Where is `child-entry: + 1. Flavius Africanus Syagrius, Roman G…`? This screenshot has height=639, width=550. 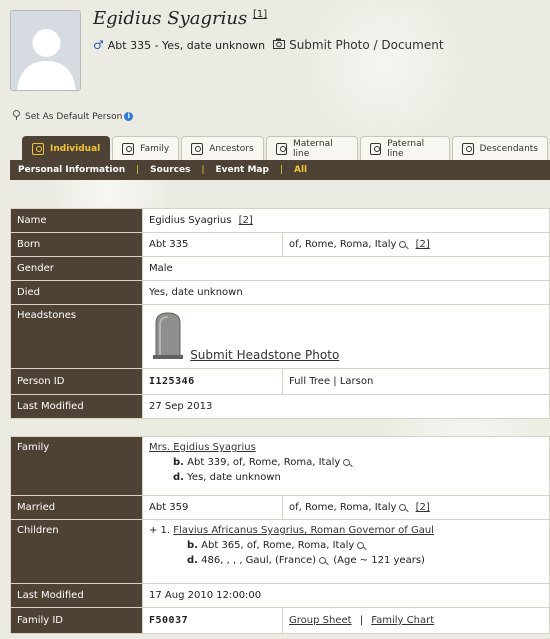 child-entry: + 1. Flavius Africanus Syagrius, Roman G… is located at coordinates (346, 530).